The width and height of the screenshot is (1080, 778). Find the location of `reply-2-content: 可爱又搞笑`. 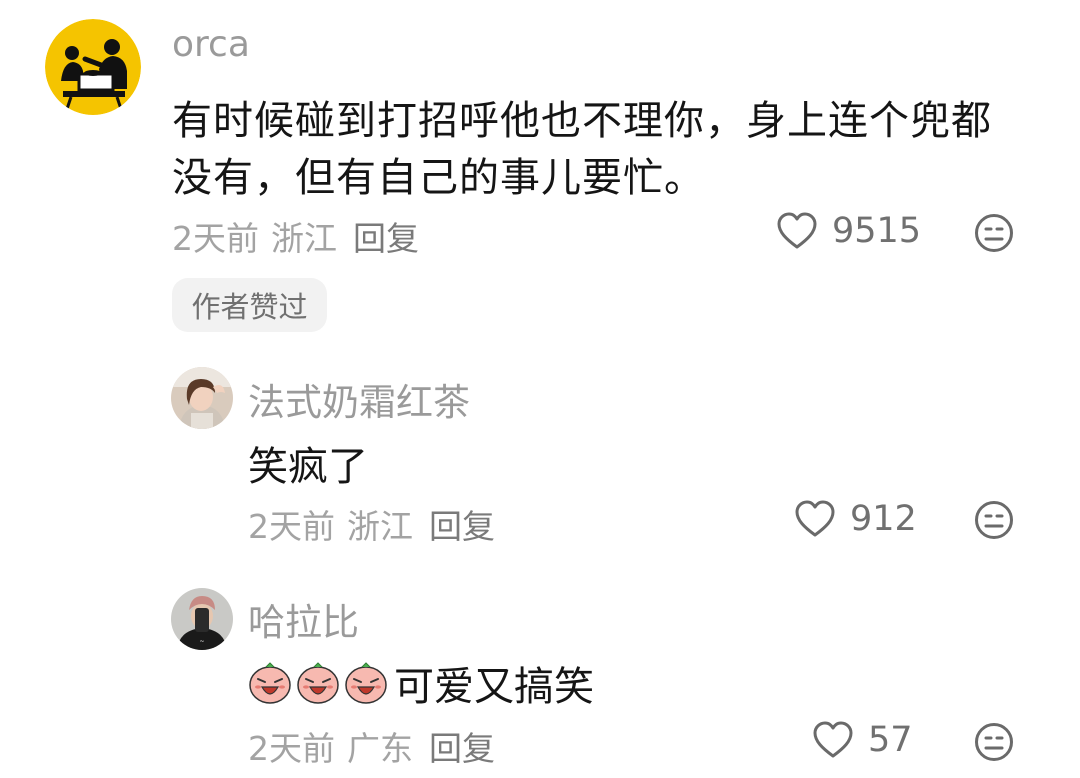

reply-2-content: 可爱又搞笑 is located at coordinates (421, 683).